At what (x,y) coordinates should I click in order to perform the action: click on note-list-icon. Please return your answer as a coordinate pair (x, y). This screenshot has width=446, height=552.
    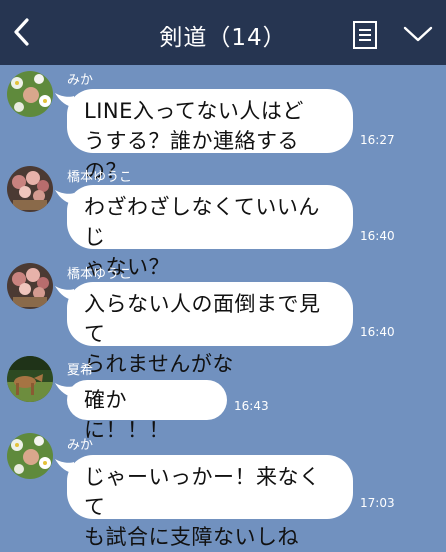
    Looking at the image, I should click on (365, 35).